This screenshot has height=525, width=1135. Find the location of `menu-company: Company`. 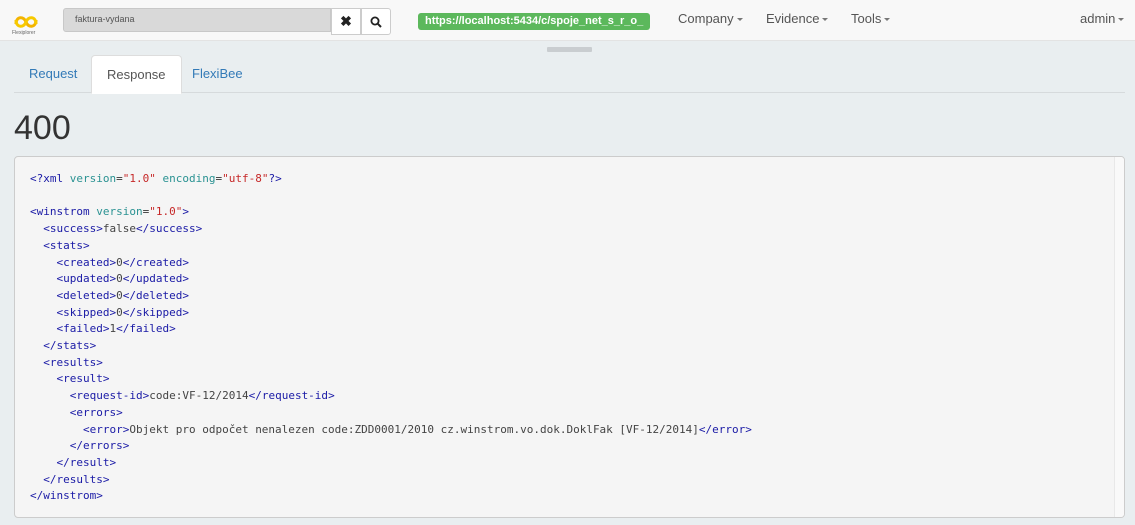

menu-company: Company is located at coordinates (710, 18).